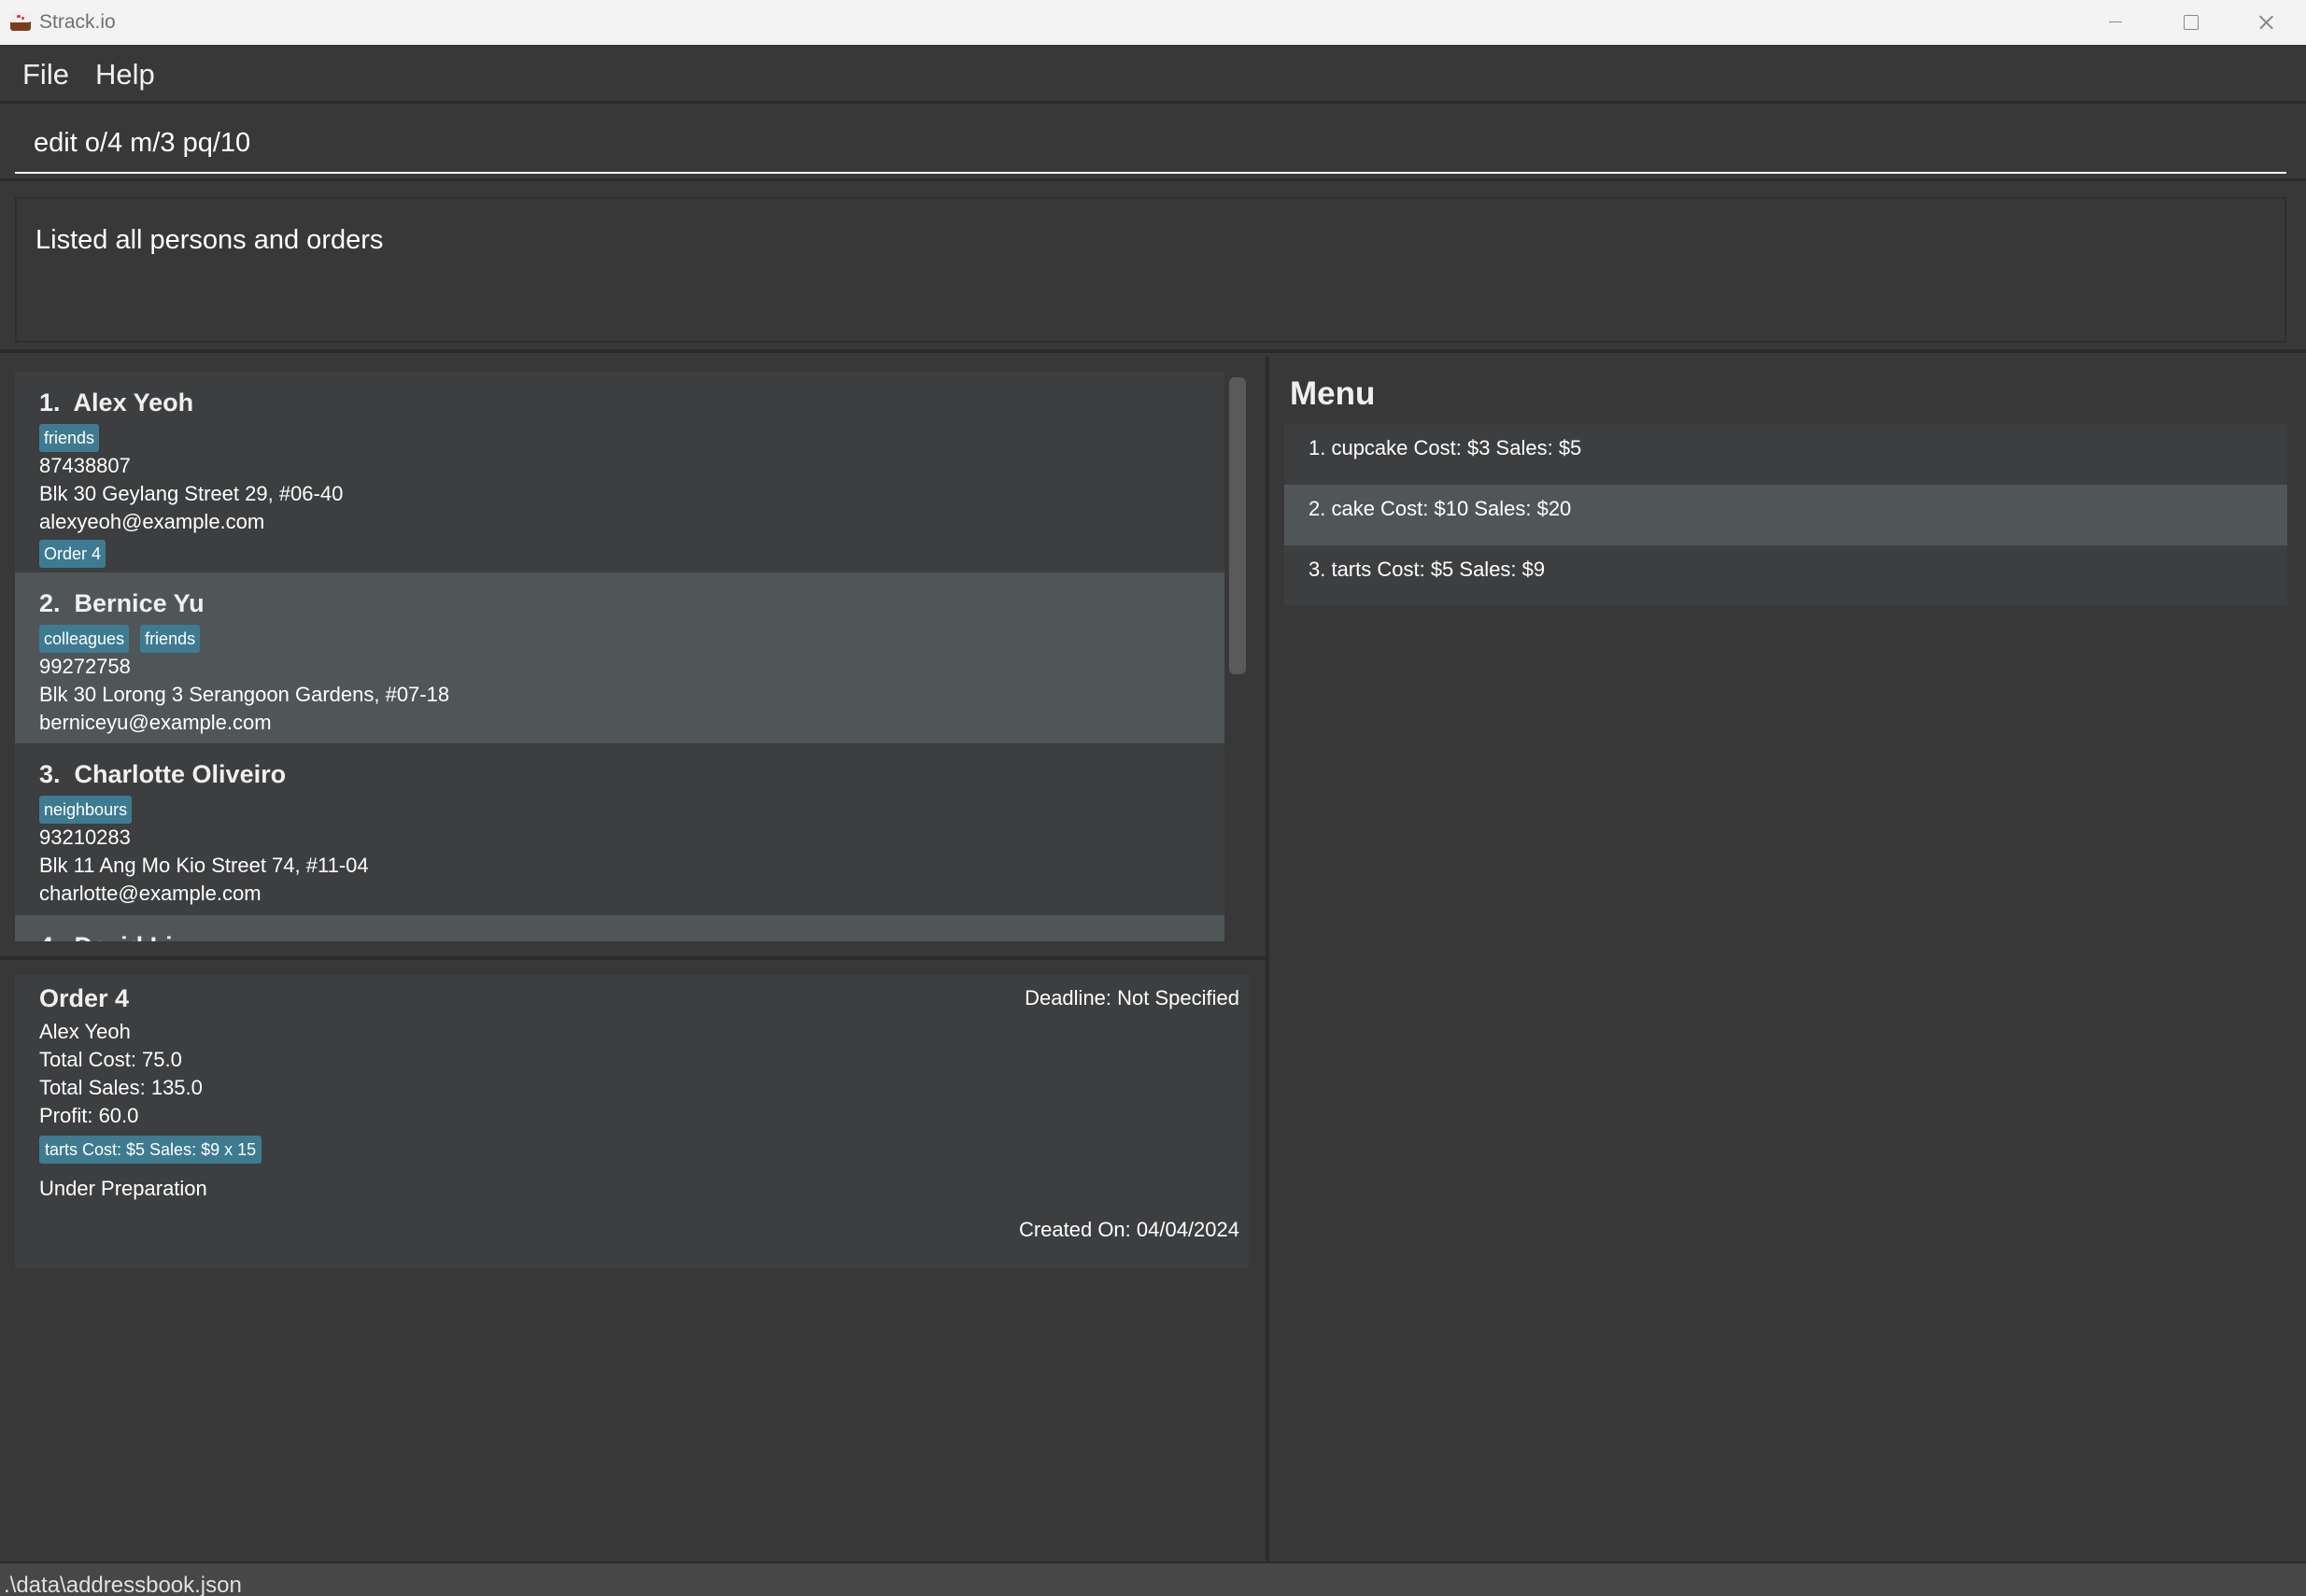 This screenshot has height=1596, width=2306. I want to click on person-index: 1., so click(50, 402).